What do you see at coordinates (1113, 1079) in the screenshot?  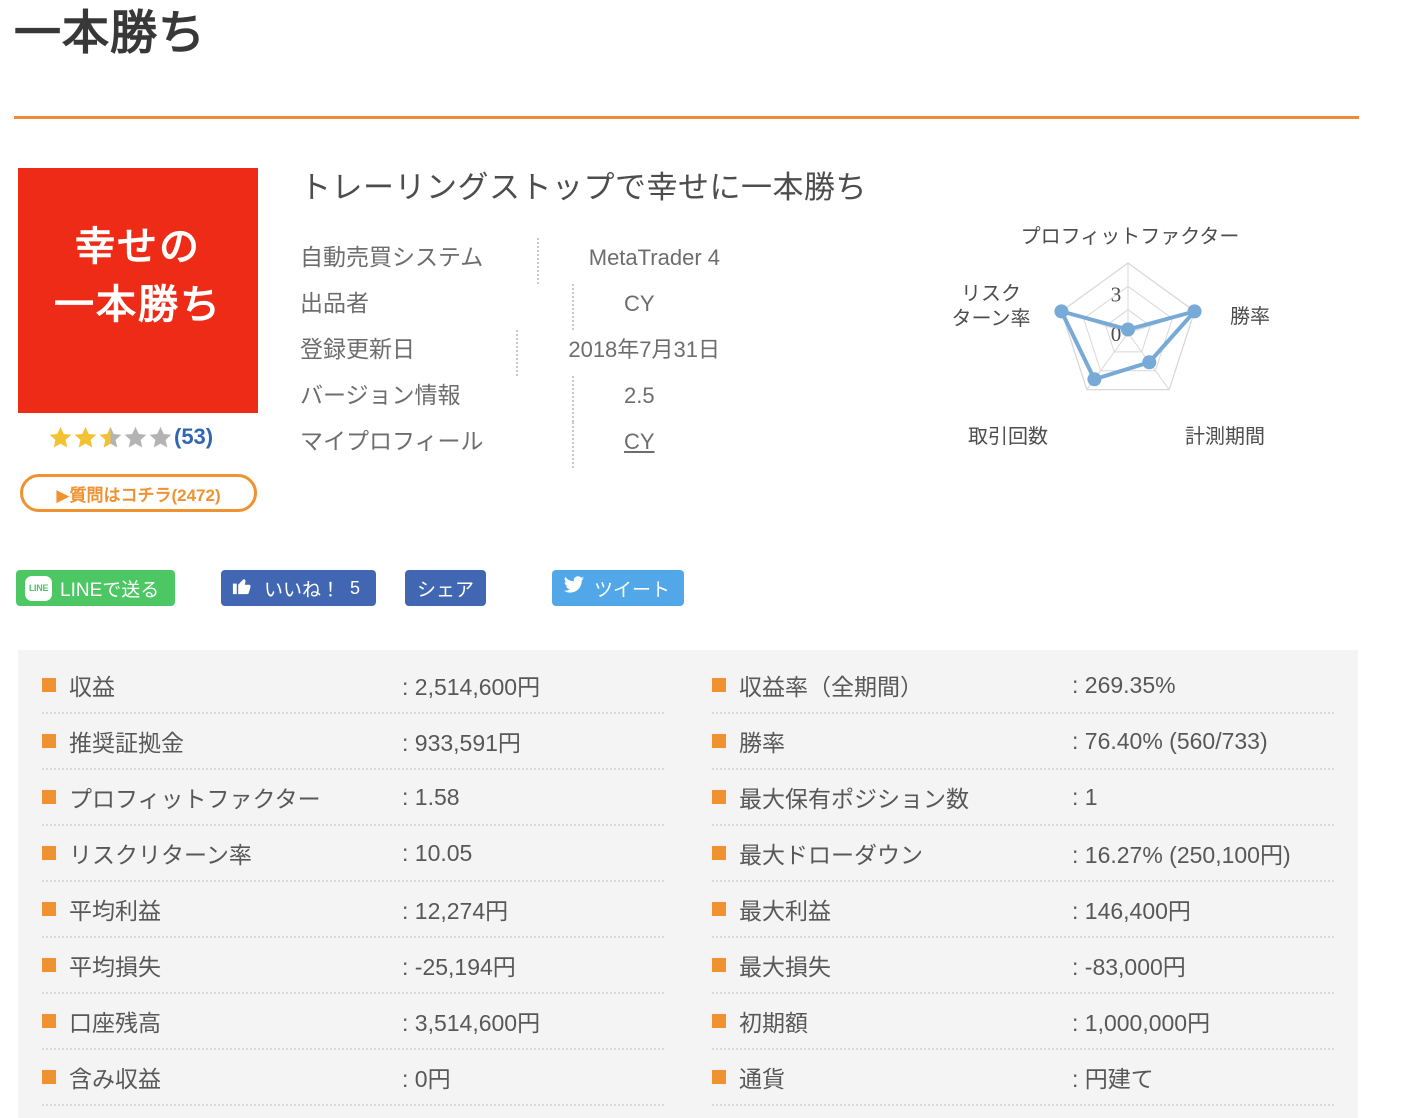 I see `stat-value: : 円建て` at bounding box center [1113, 1079].